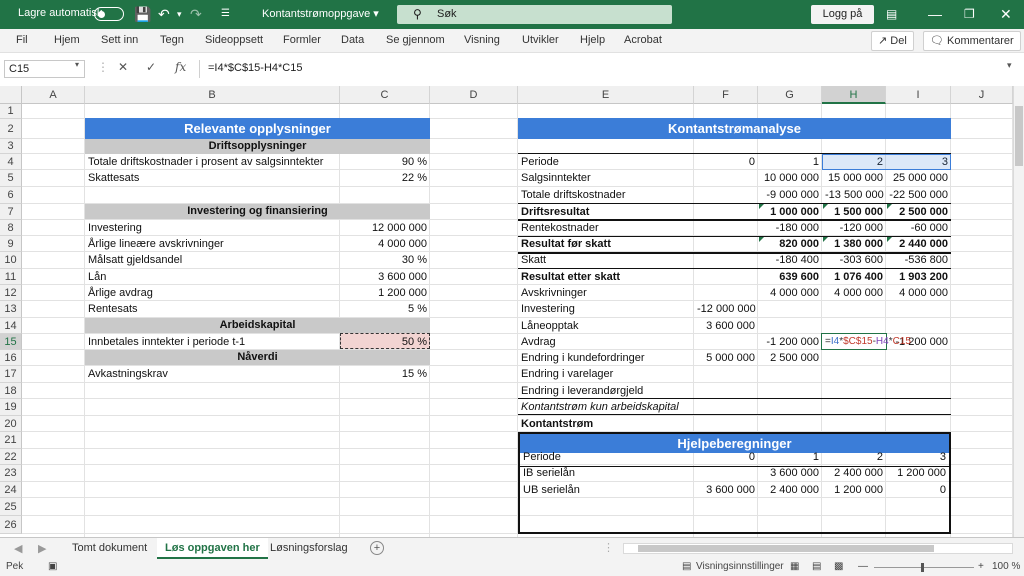 This screenshot has height=576, width=1024. Describe the element at coordinates (726, 95) in the screenshot. I see `column-header-f: F` at that location.